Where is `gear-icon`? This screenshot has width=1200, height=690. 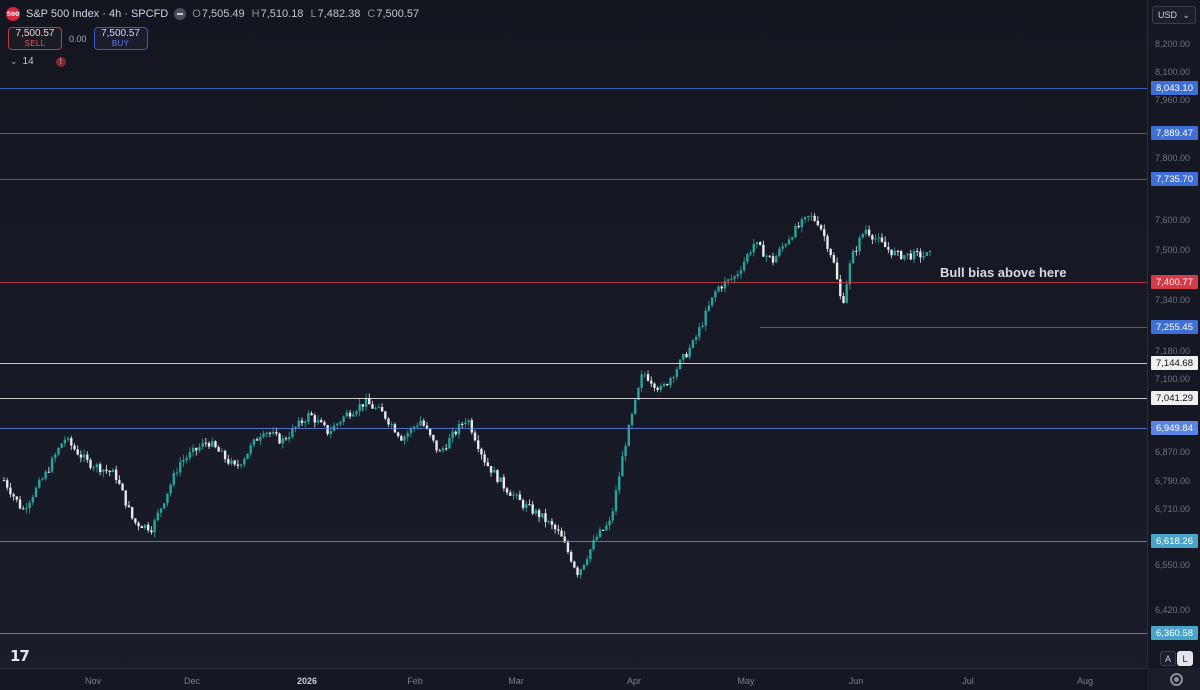 gear-icon is located at coordinates (1176, 679).